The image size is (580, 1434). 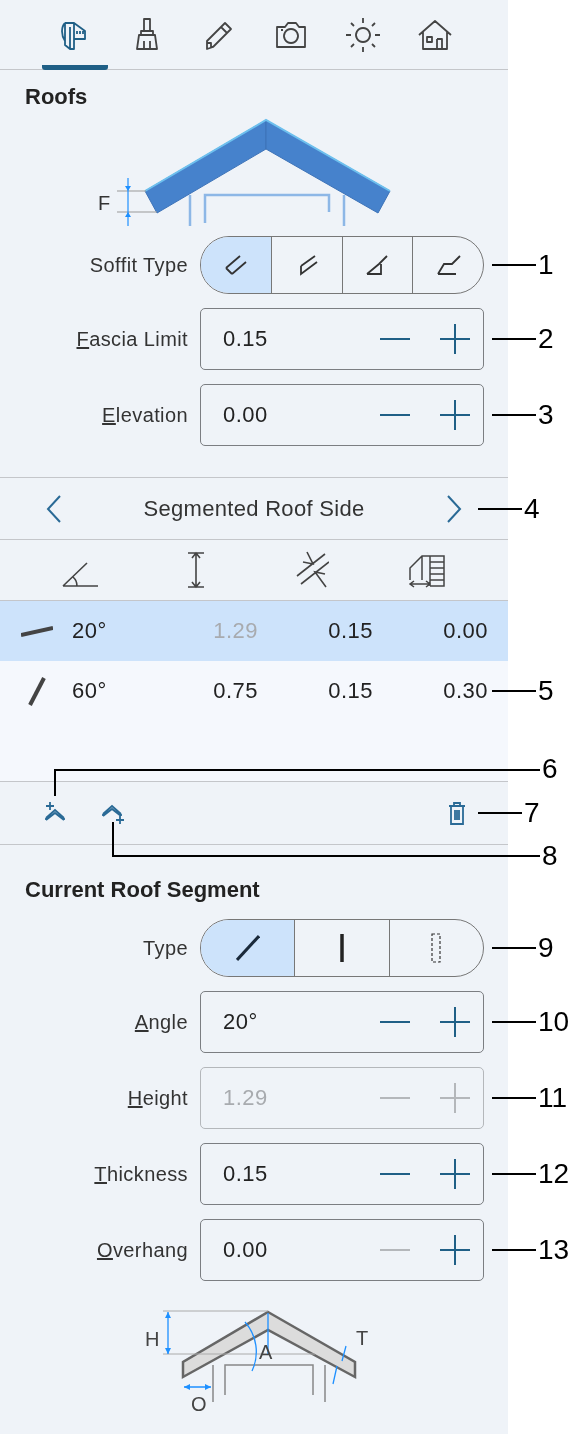 I want to click on table-row: 60° 0.75 0.15 0.30, so click(x=254, y=691).